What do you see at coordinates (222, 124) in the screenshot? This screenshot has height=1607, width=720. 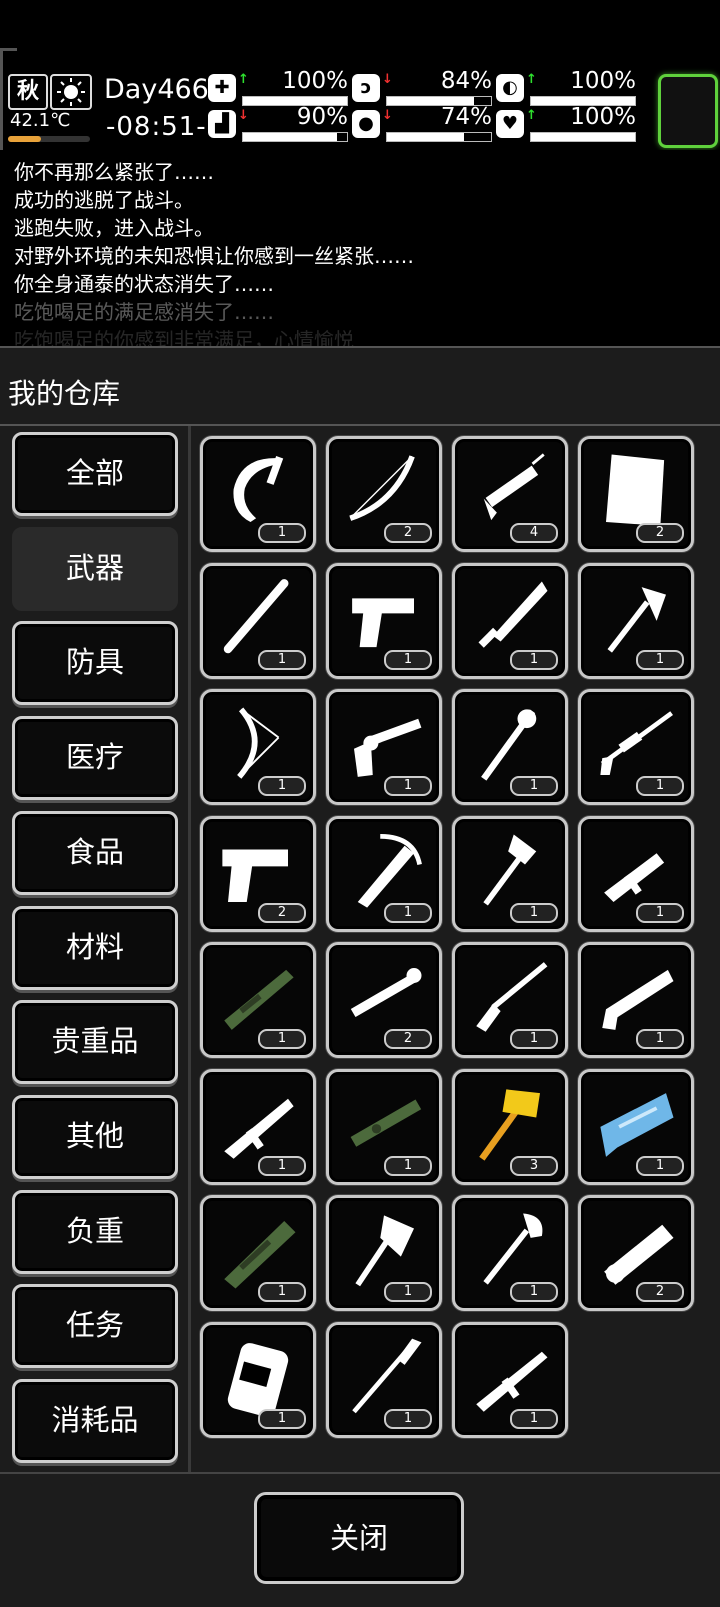 I see `boot-icon: ▟` at bounding box center [222, 124].